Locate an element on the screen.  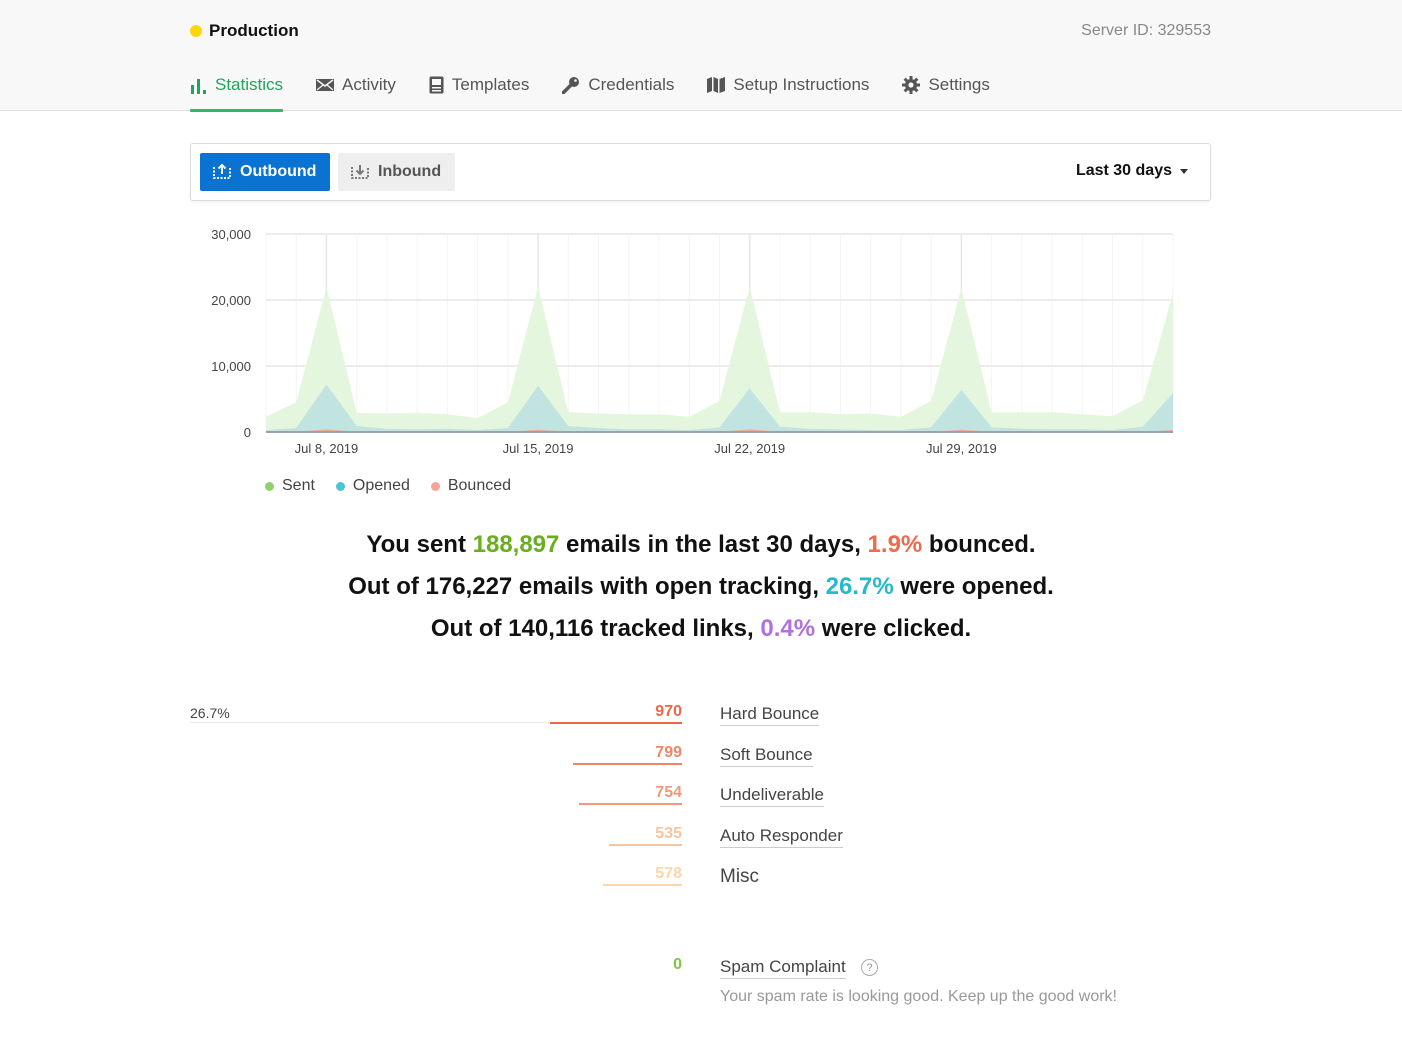
open-rate: 26.7% is located at coordinates (859, 586).